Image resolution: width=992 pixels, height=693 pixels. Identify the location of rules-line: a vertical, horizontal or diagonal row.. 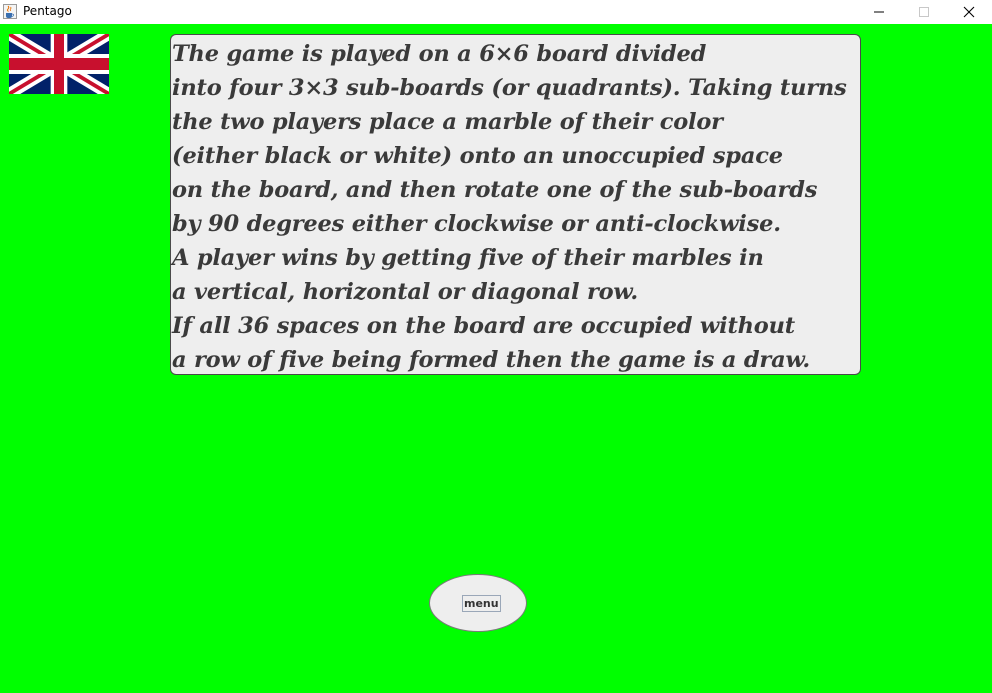
(405, 292).